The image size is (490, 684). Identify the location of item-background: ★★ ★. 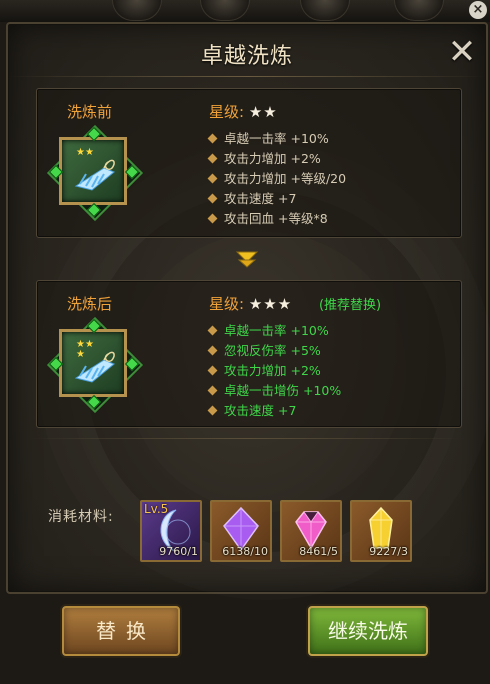
(93, 363).